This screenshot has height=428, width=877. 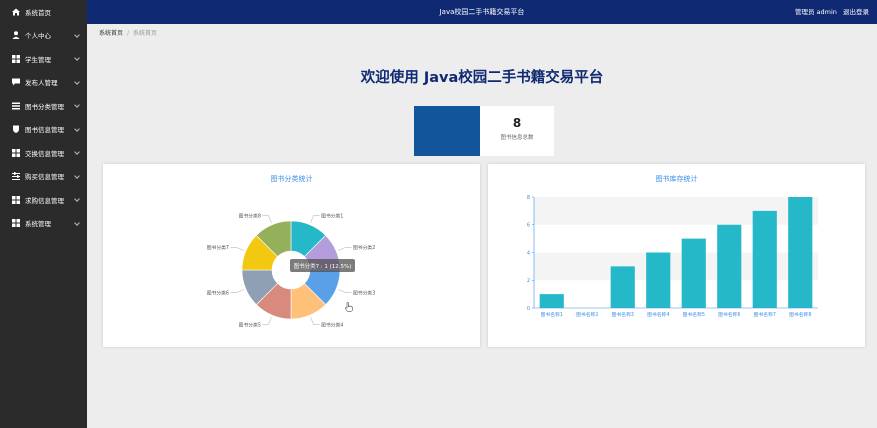 I want to click on x-tick-label: 图书名称8, so click(x=800, y=314).